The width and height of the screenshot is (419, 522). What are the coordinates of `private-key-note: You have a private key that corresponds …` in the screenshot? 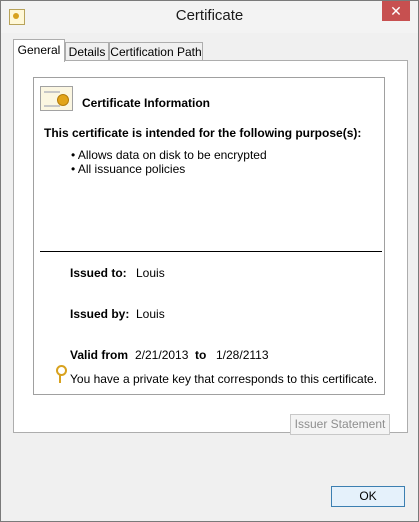 It's located at (224, 379).